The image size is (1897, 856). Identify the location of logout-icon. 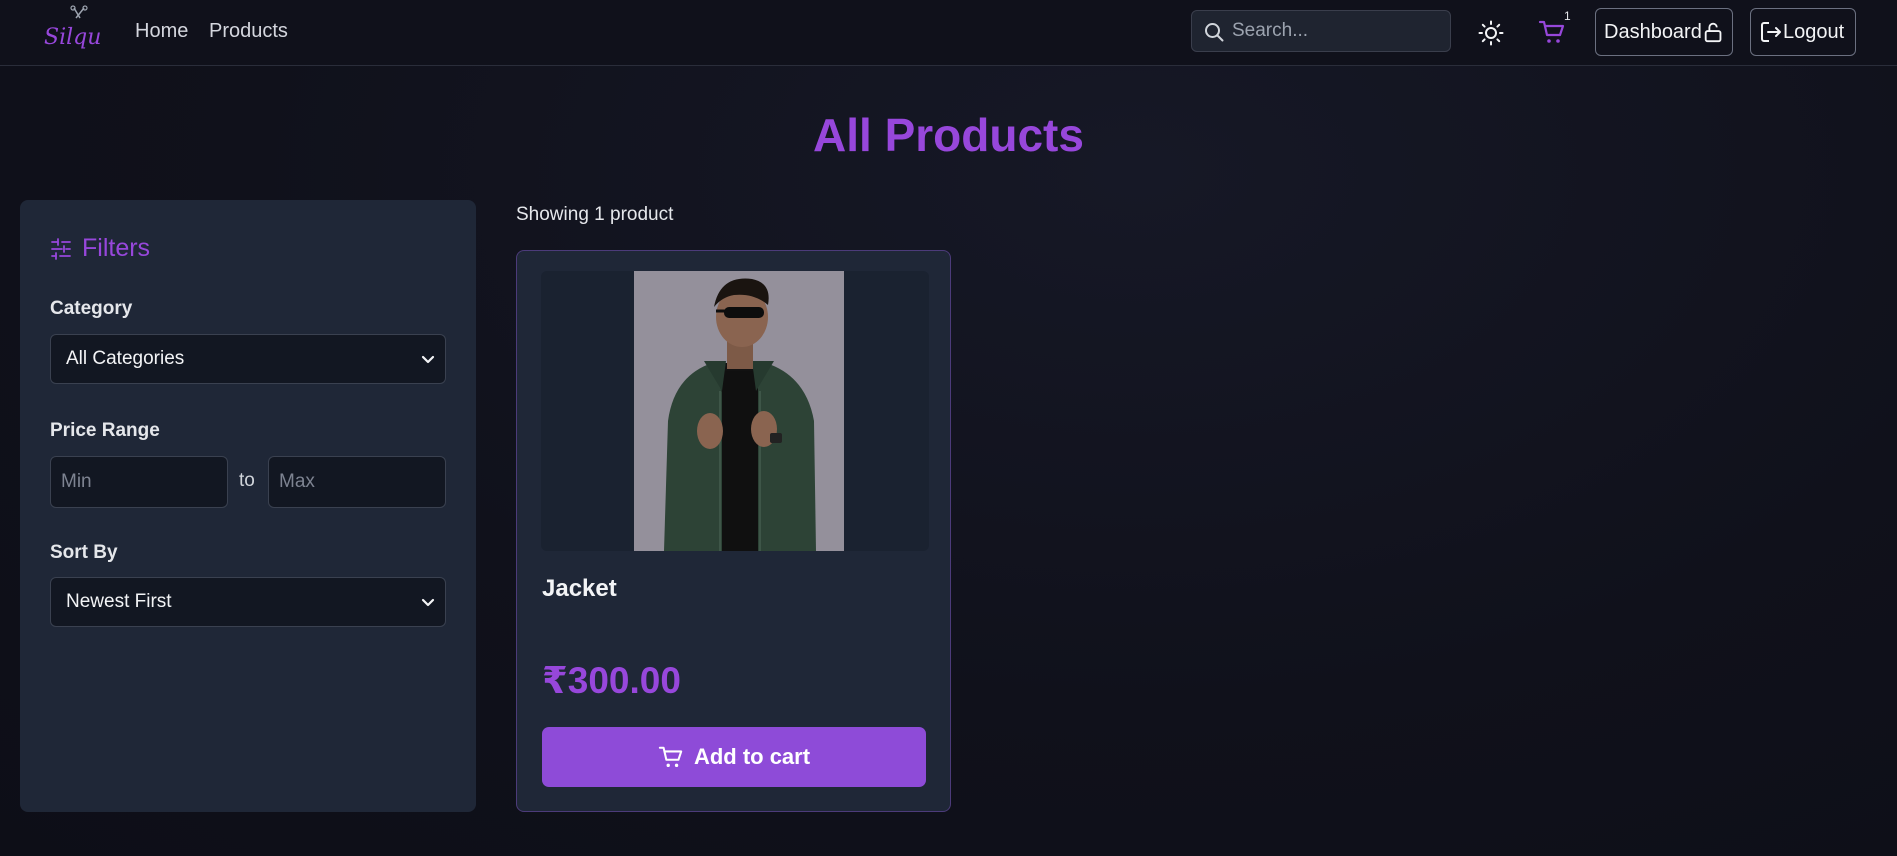
(1771, 32).